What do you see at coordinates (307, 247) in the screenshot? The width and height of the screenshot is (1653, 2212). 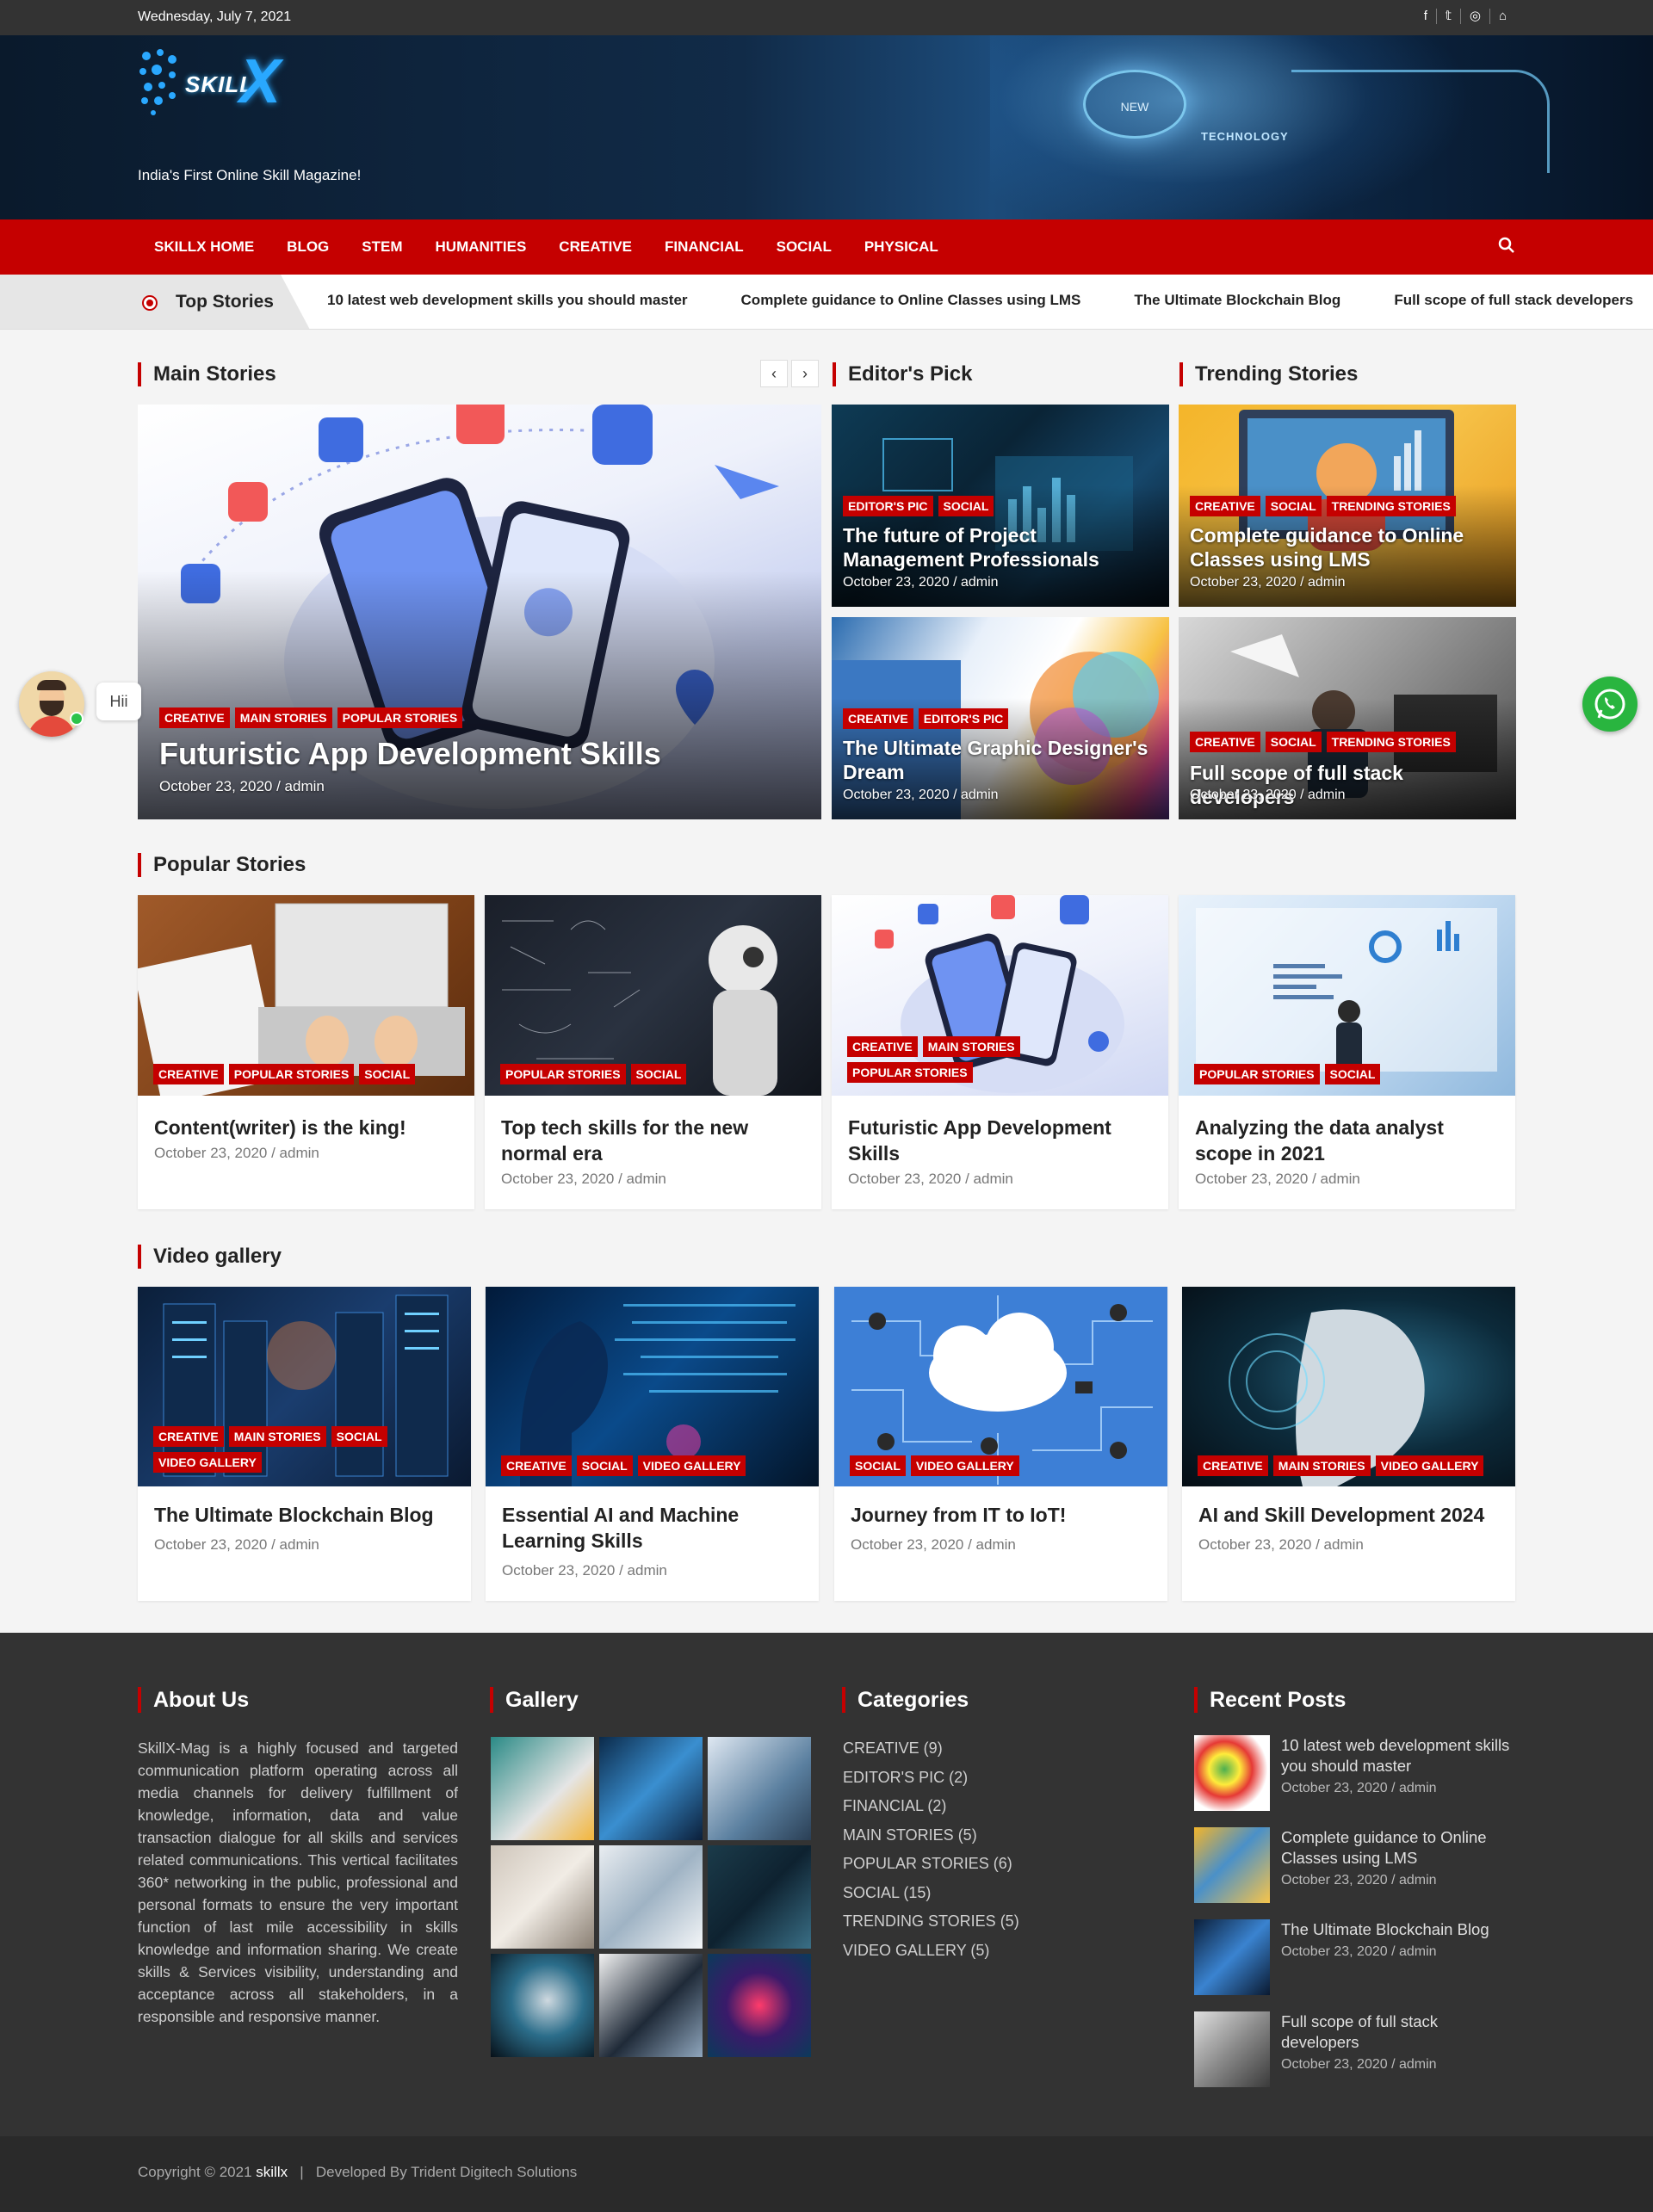 I see `nav-item-blog: BLOG` at bounding box center [307, 247].